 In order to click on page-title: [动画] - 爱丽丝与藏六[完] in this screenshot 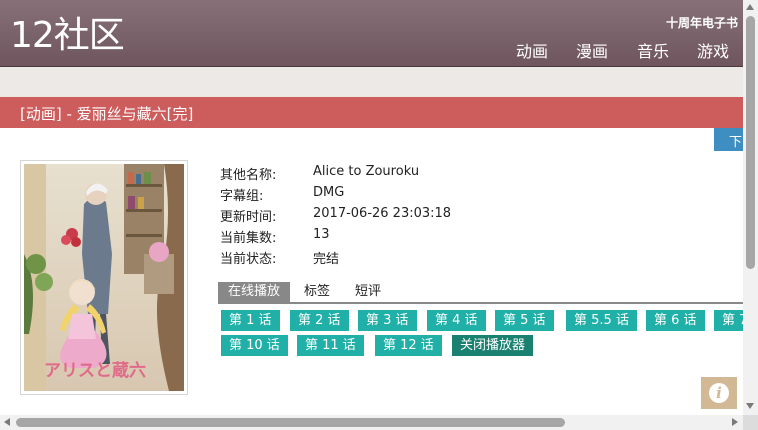, I will do `click(107, 114)`.